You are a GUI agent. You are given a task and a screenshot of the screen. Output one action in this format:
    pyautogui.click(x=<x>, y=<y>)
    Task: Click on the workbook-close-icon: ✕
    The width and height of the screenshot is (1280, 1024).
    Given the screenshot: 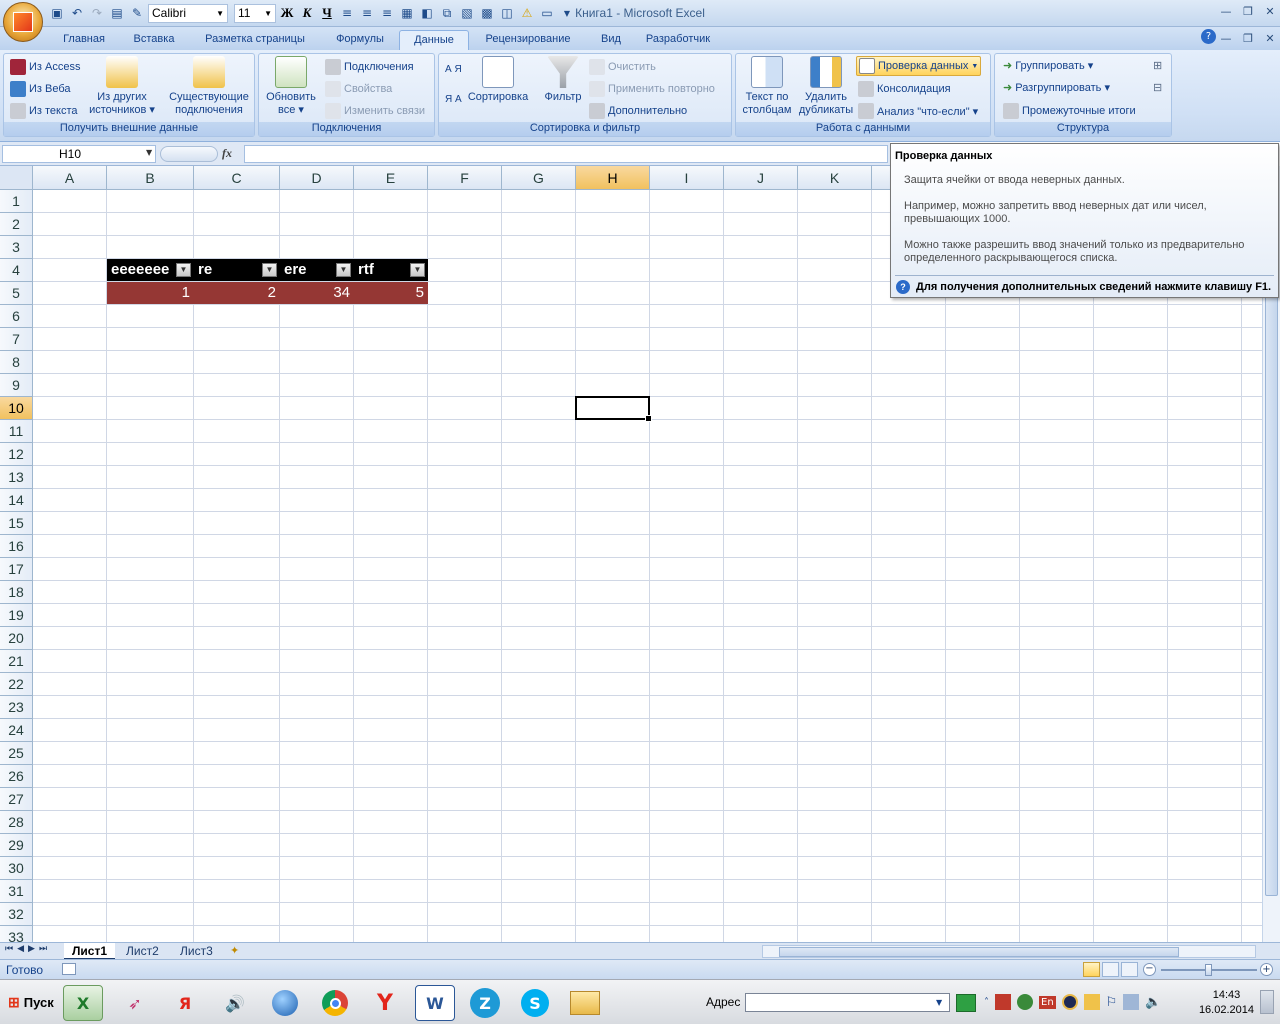 What is the action you would take?
    pyautogui.click(x=1269, y=38)
    